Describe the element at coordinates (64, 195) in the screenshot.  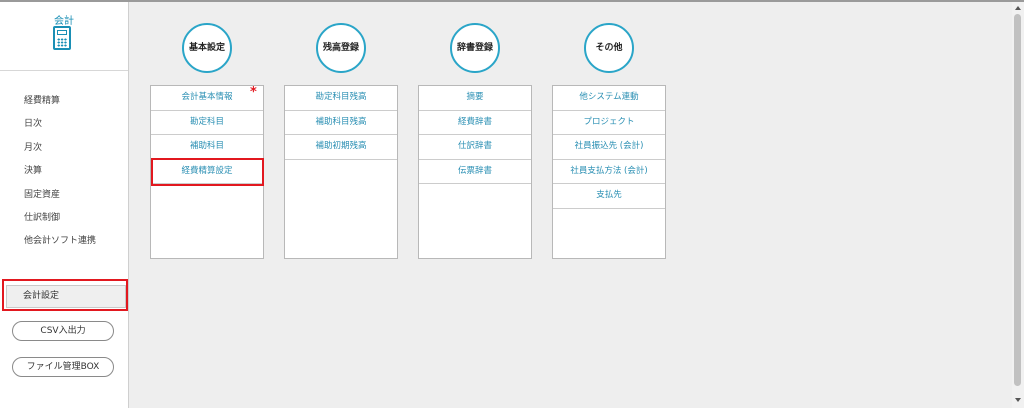
I see `sidebar-item-fixed-assets: 固定資産` at that location.